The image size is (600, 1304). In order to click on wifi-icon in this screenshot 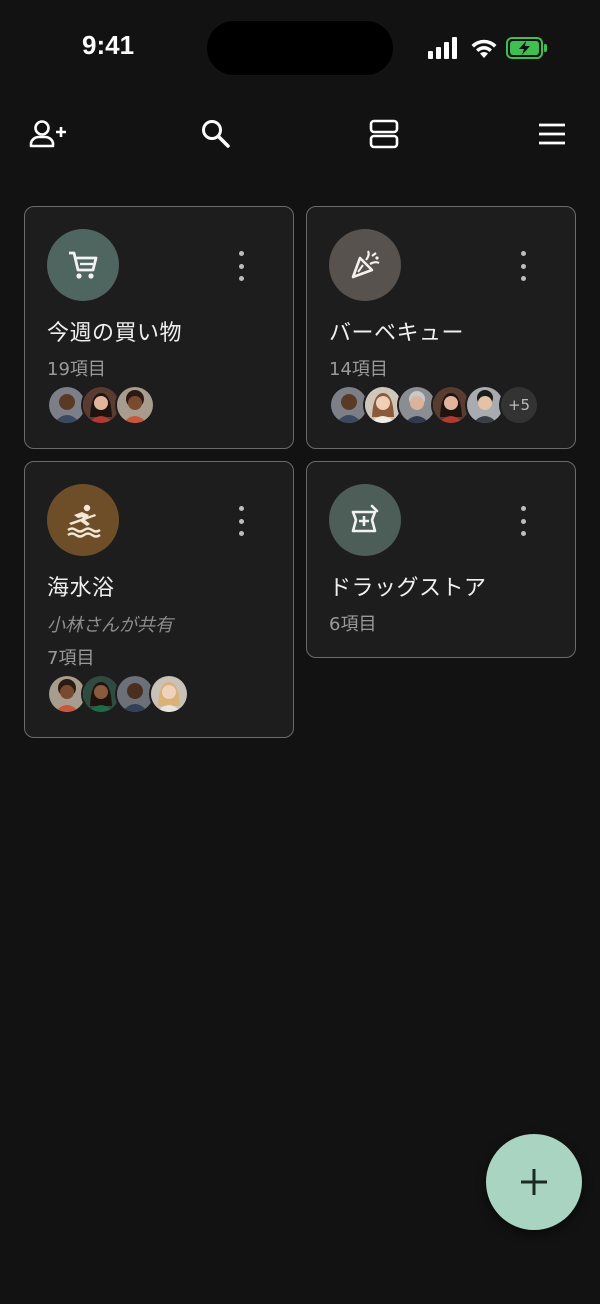, I will do `click(484, 48)`.